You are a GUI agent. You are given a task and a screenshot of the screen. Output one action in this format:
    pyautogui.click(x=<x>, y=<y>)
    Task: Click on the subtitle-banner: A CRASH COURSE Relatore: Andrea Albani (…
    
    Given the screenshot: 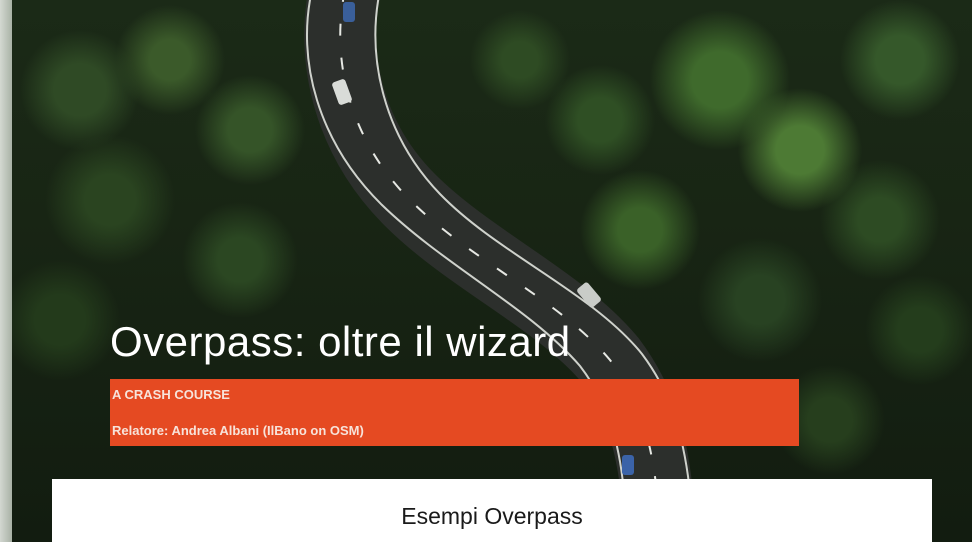 What is the action you would take?
    pyautogui.click(x=454, y=412)
    